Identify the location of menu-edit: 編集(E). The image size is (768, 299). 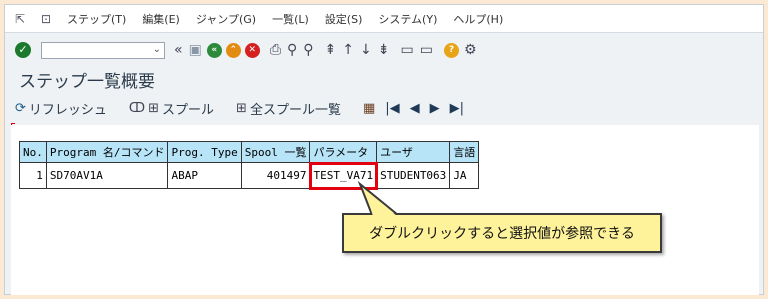
(161, 19).